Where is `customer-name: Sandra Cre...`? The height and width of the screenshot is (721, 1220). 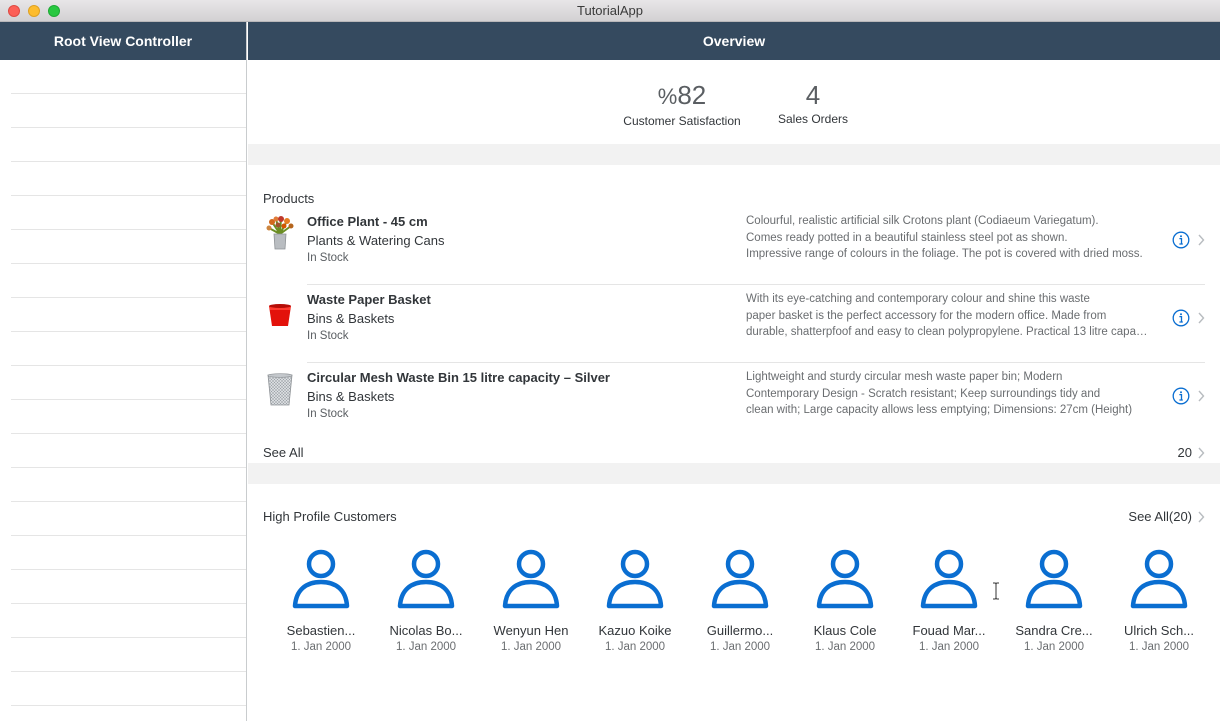
customer-name: Sandra Cre... is located at coordinates (1054, 630).